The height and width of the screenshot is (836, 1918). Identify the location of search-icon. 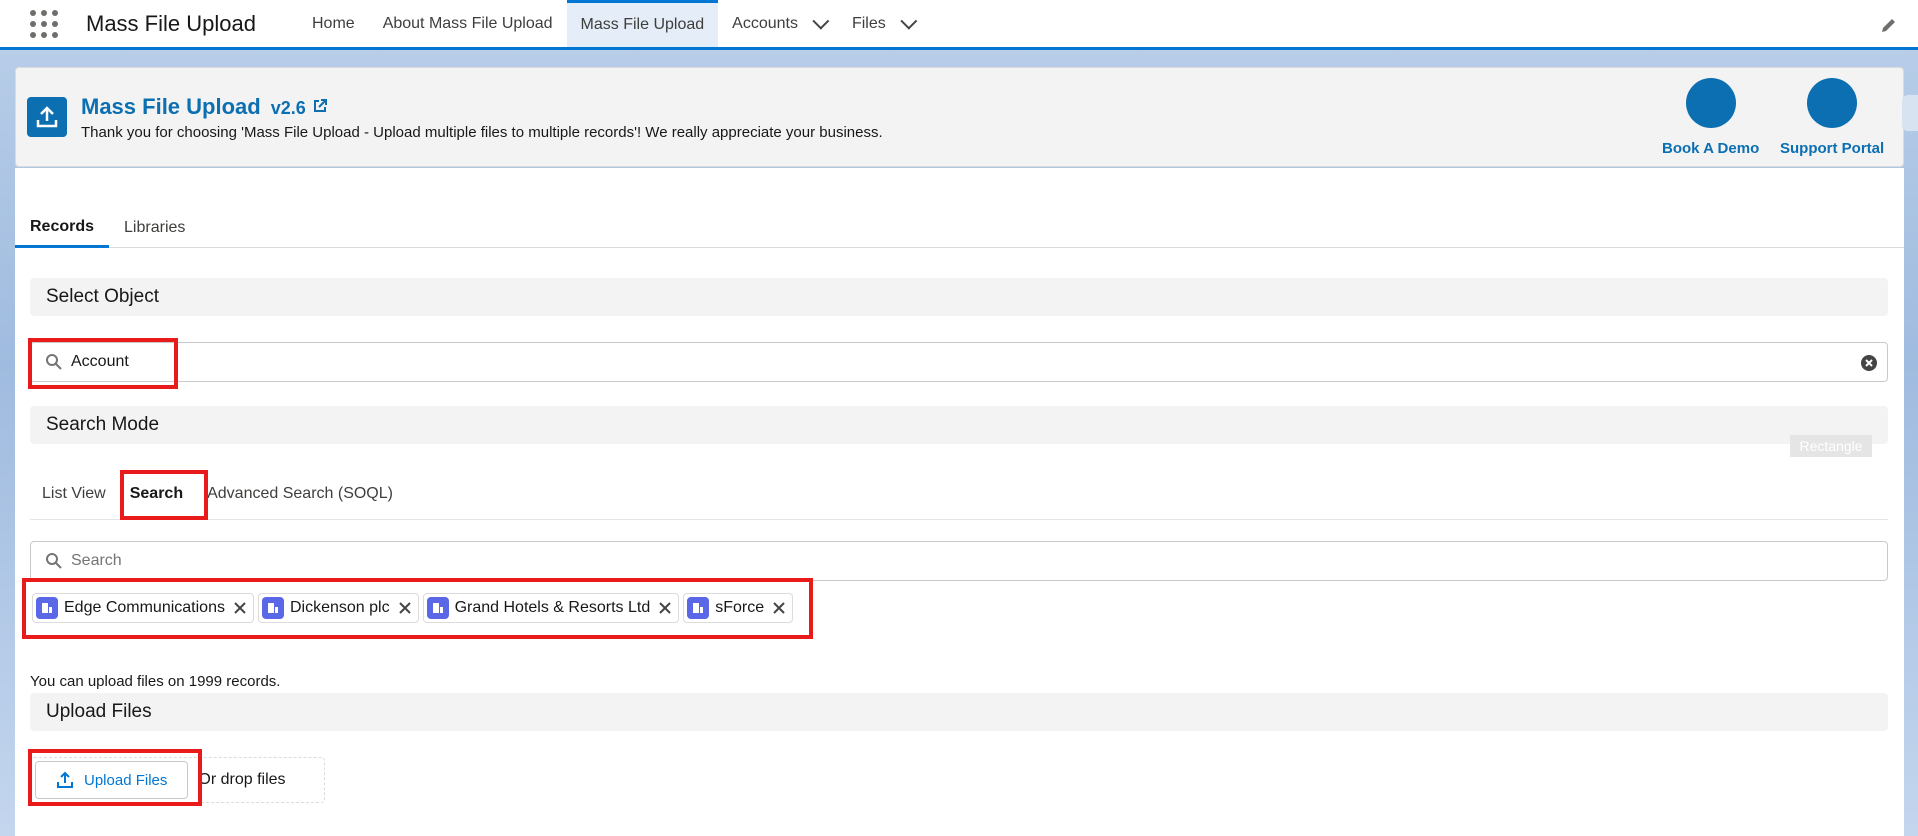
(54, 561).